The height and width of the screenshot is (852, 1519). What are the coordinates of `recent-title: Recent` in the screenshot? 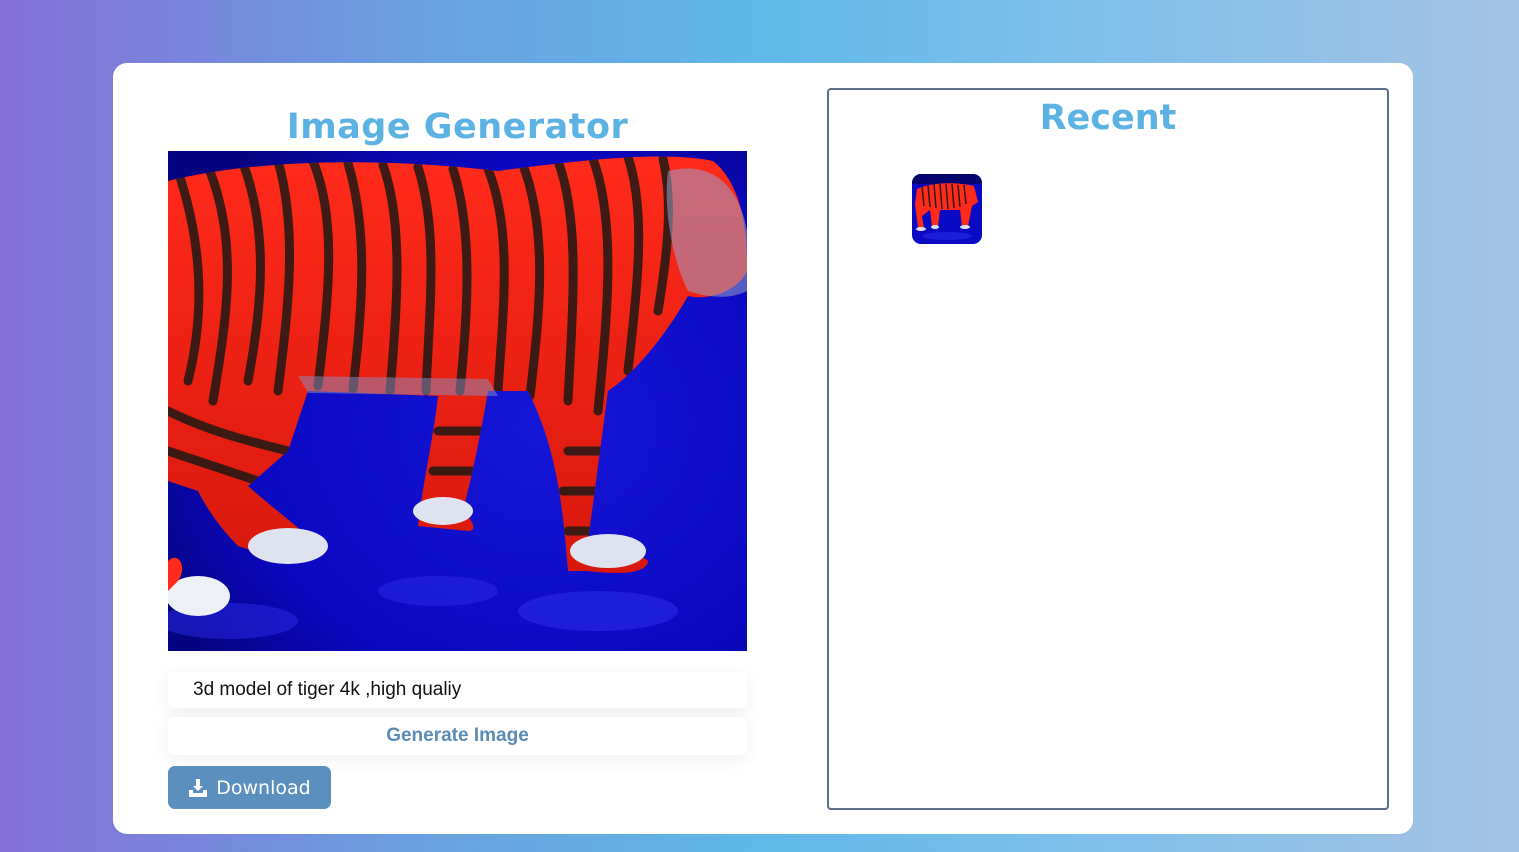 It's located at (1108, 118).